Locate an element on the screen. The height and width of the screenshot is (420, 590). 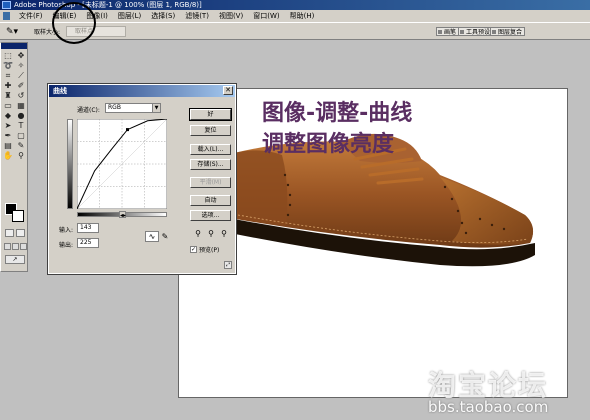
channel-value: RGB is located at coordinates (114, 107).